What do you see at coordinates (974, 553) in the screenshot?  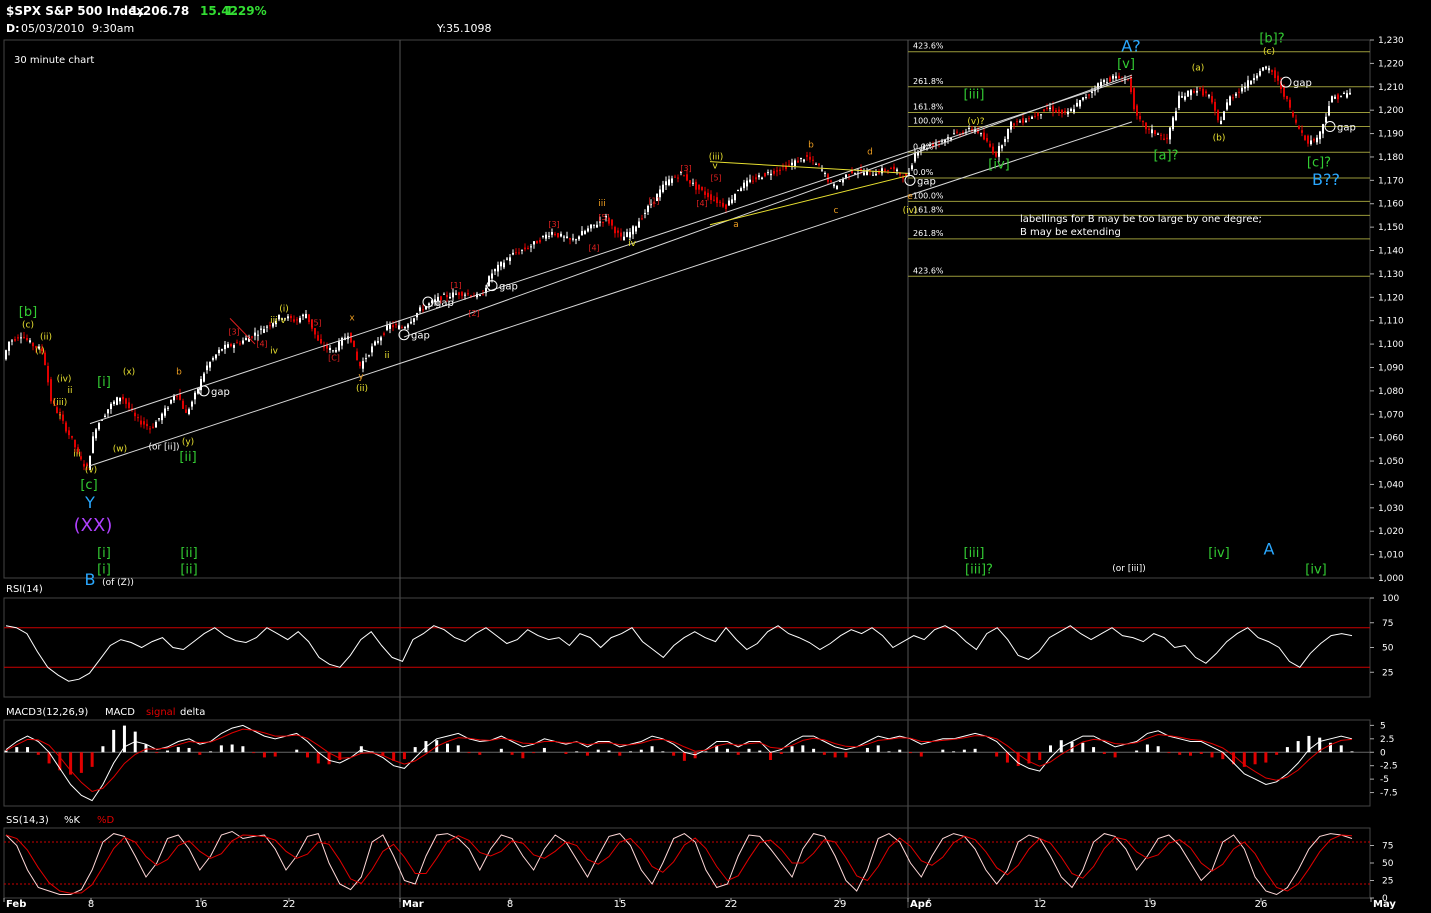 I see `wave-label-bottom: [iii]` at bounding box center [974, 553].